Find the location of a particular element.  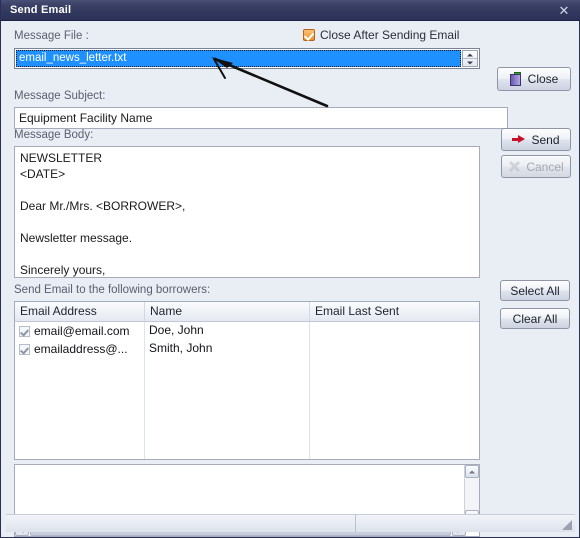

grid-cell-email: email@email.com is located at coordinates (80, 331).